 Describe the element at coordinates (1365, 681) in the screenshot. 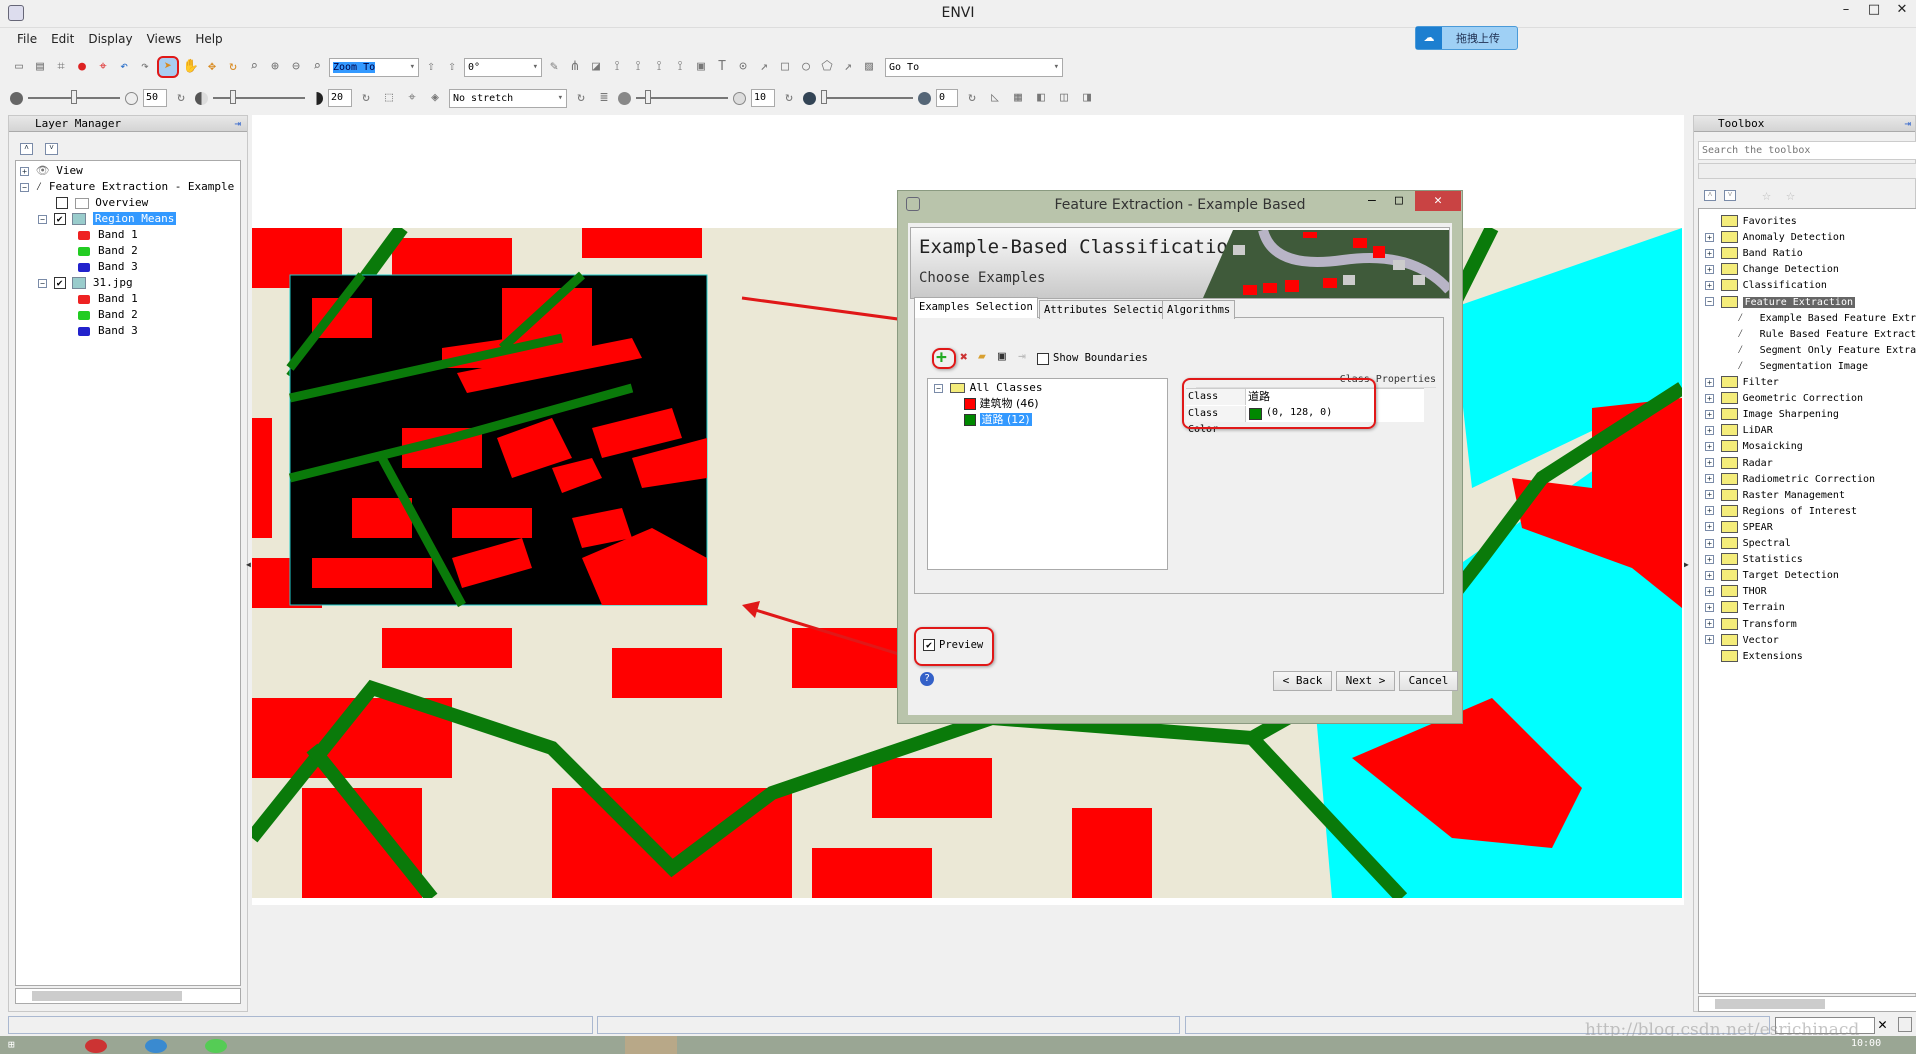

I see `next-button: Next >` at that location.